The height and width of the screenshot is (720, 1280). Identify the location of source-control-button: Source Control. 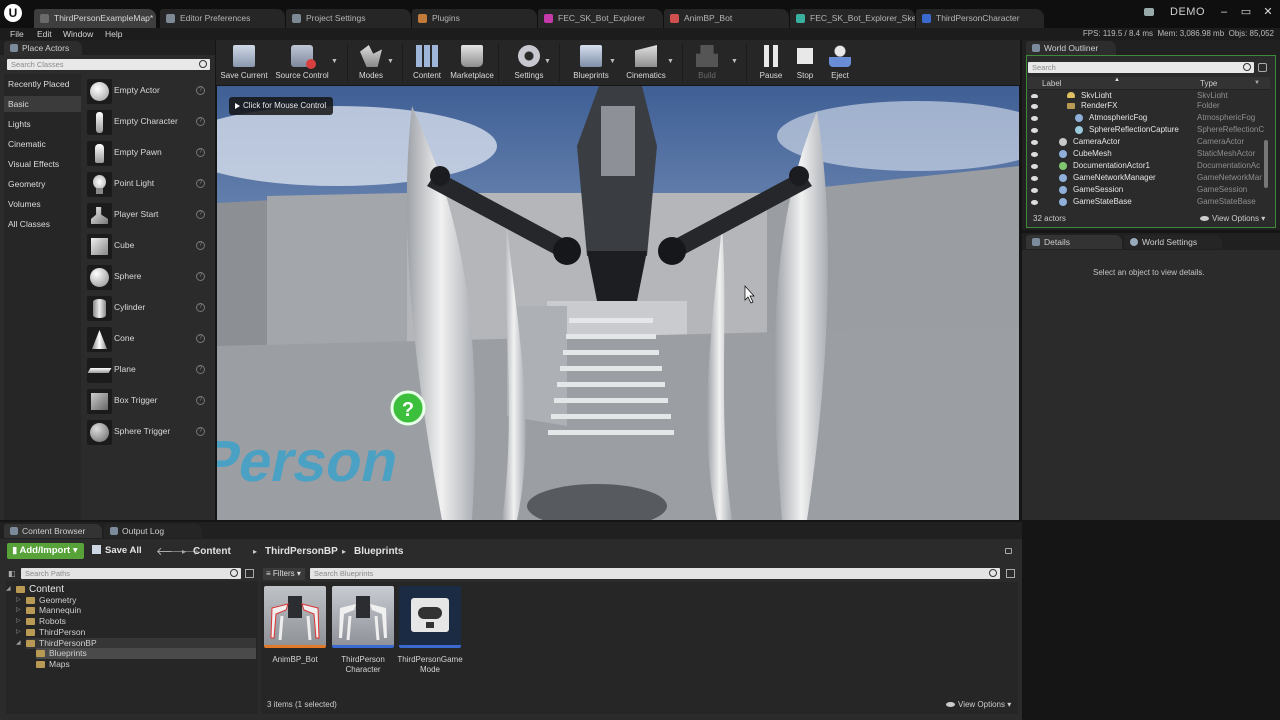
(302, 63).